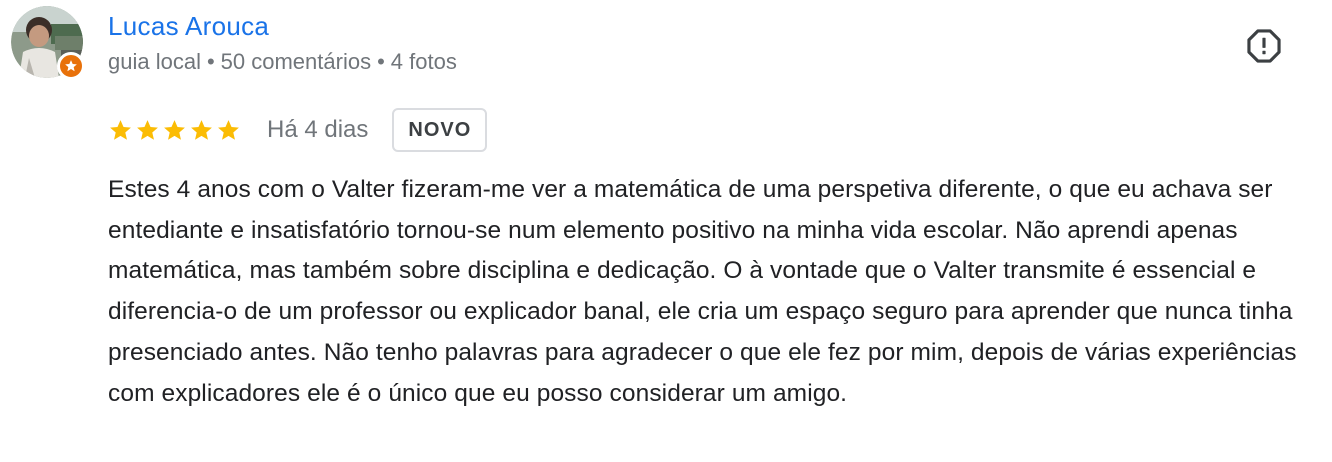 This screenshot has height=462, width=1332. Describe the element at coordinates (71, 66) in the screenshot. I see `local-guide-star-icon` at that location.